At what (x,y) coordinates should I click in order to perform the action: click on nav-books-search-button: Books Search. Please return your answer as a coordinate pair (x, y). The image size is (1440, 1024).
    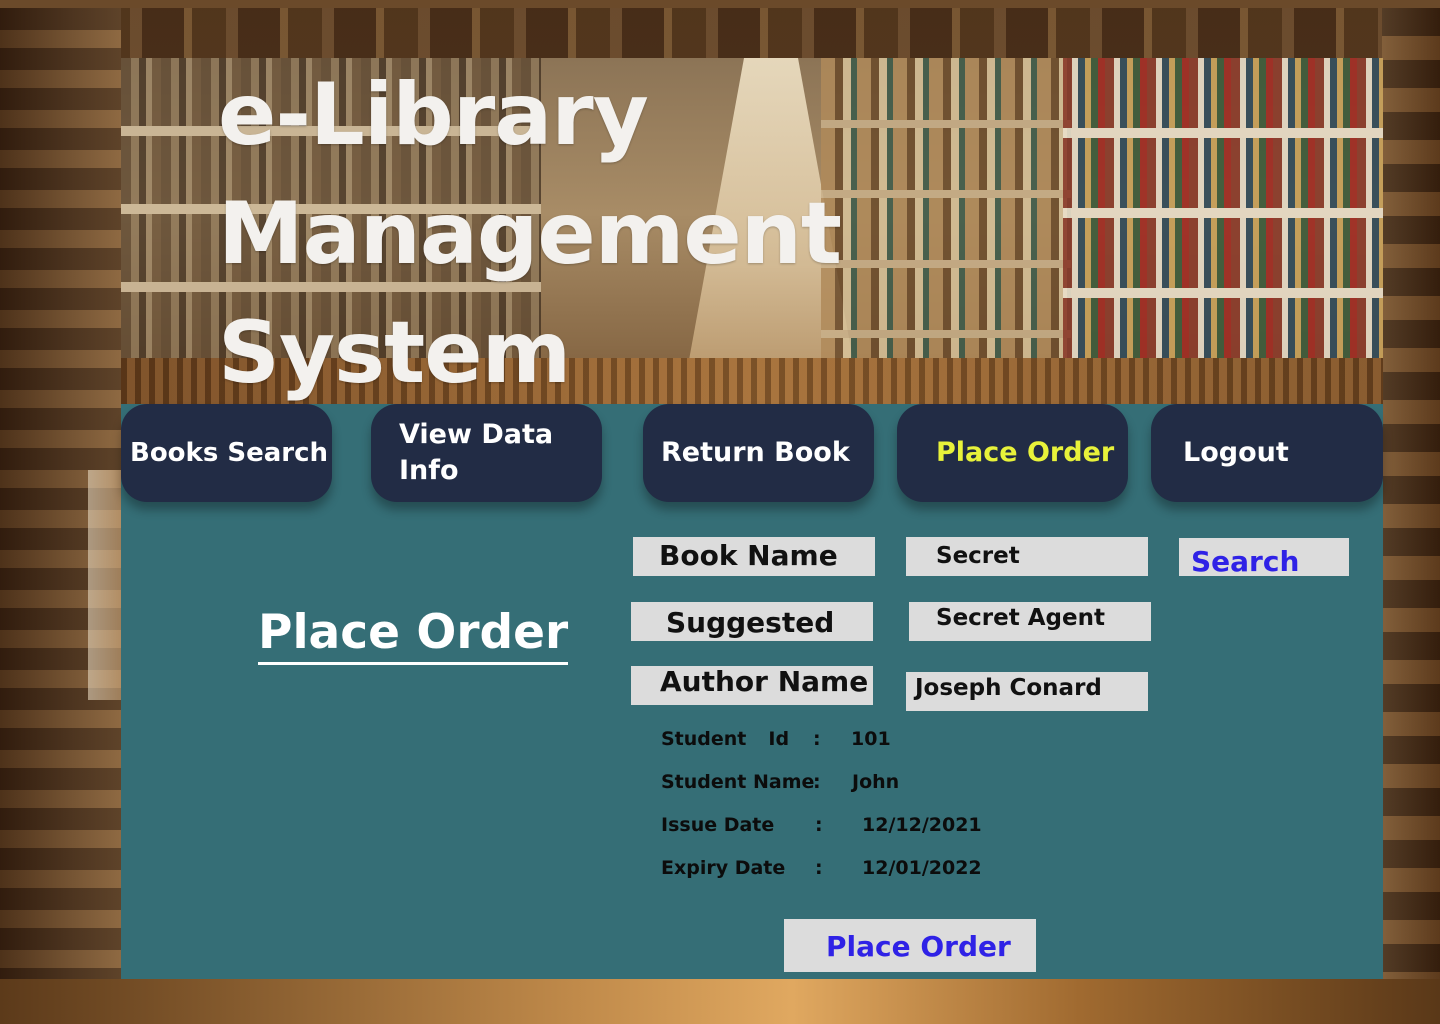
    Looking at the image, I should click on (226, 453).